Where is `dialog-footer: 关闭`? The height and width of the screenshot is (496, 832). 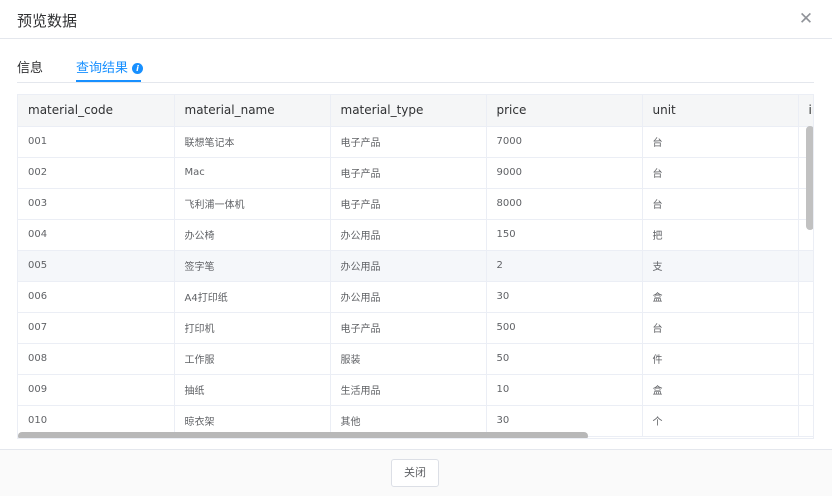
dialog-footer: 关闭 is located at coordinates (416, 472).